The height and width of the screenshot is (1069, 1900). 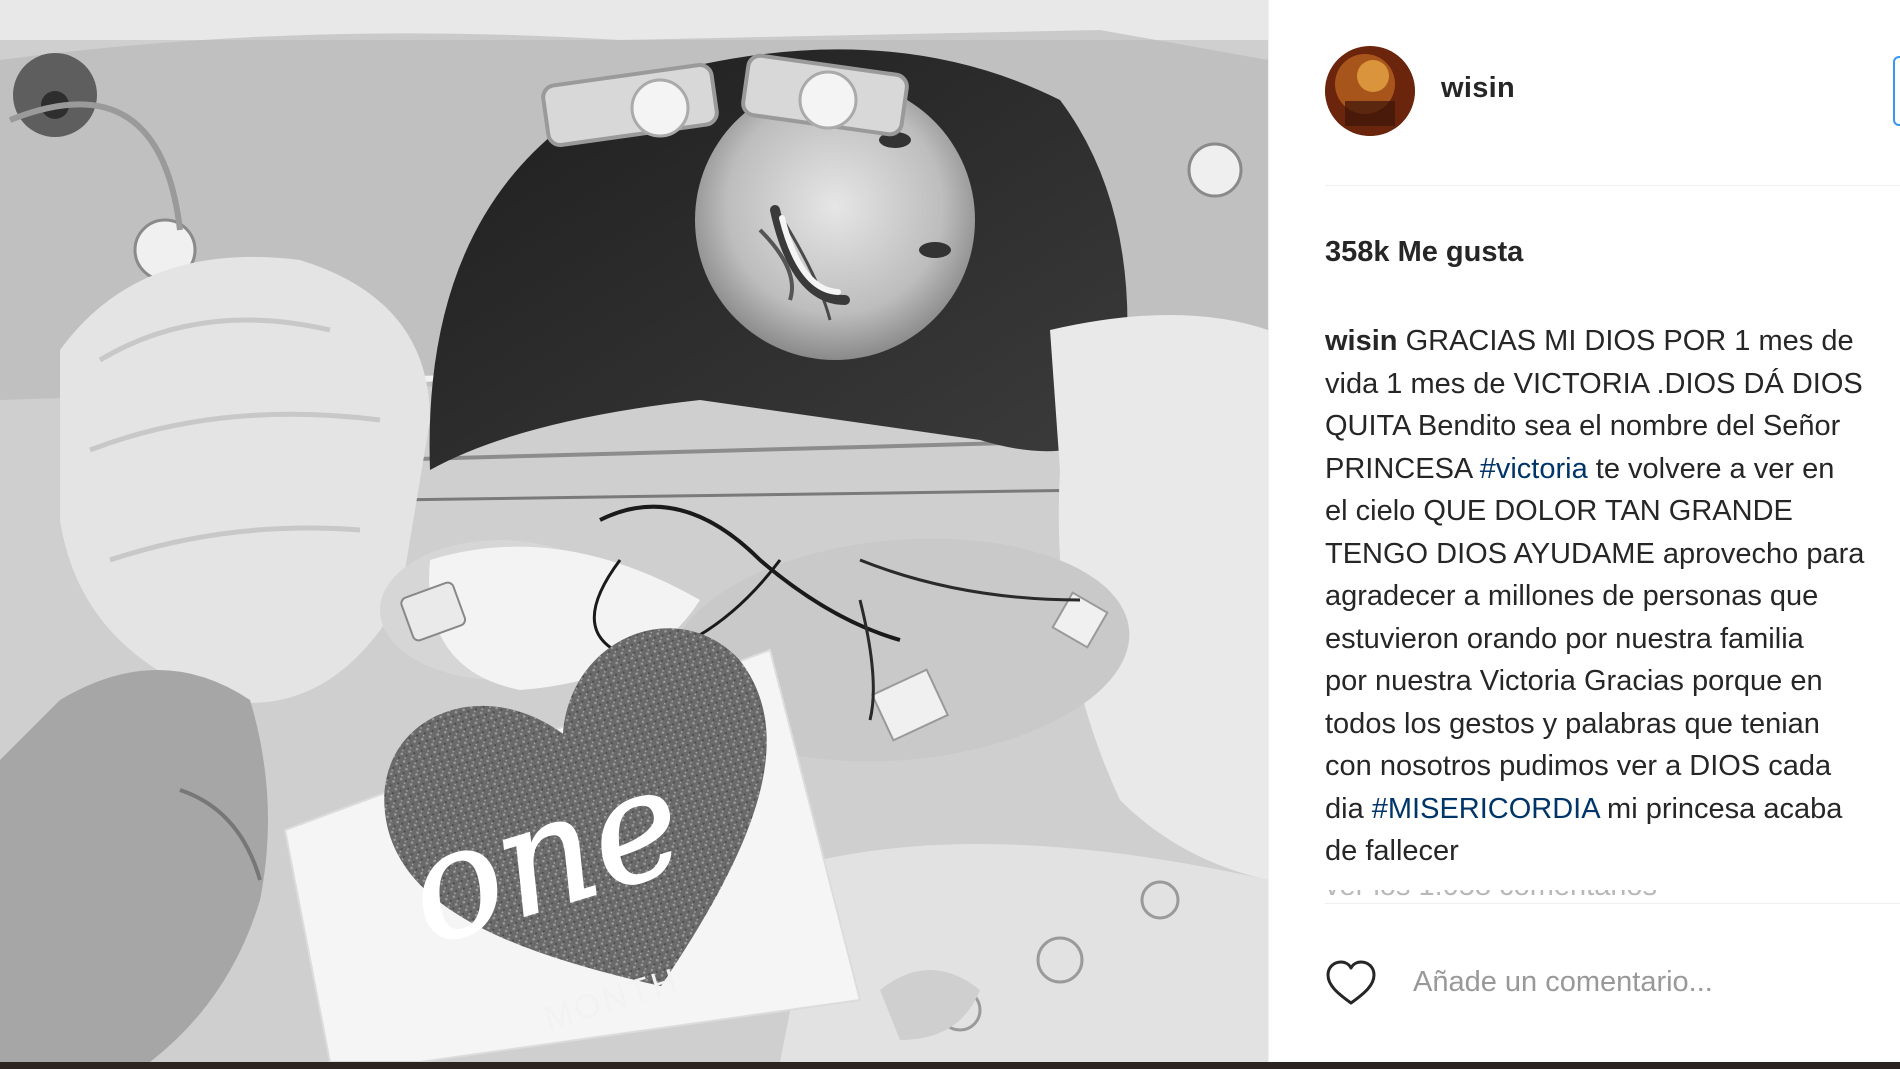 What do you see at coordinates (1711, 468) in the screenshot?
I see `caption-text: te volvere a ver en` at bounding box center [1711, 468].